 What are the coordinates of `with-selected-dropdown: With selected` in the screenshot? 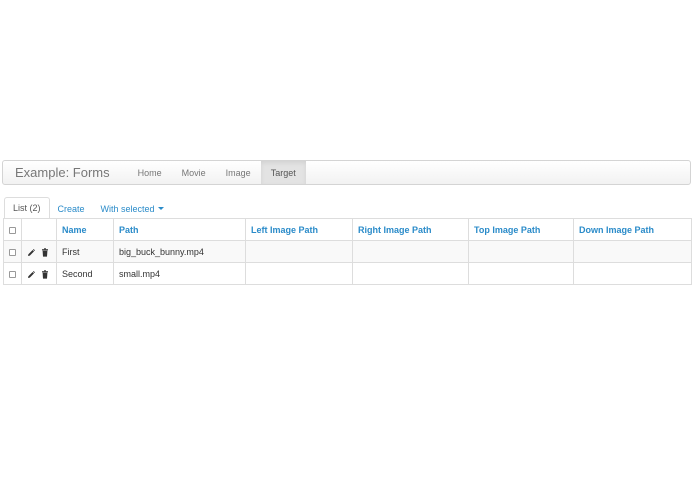 It's located at (132, 208).